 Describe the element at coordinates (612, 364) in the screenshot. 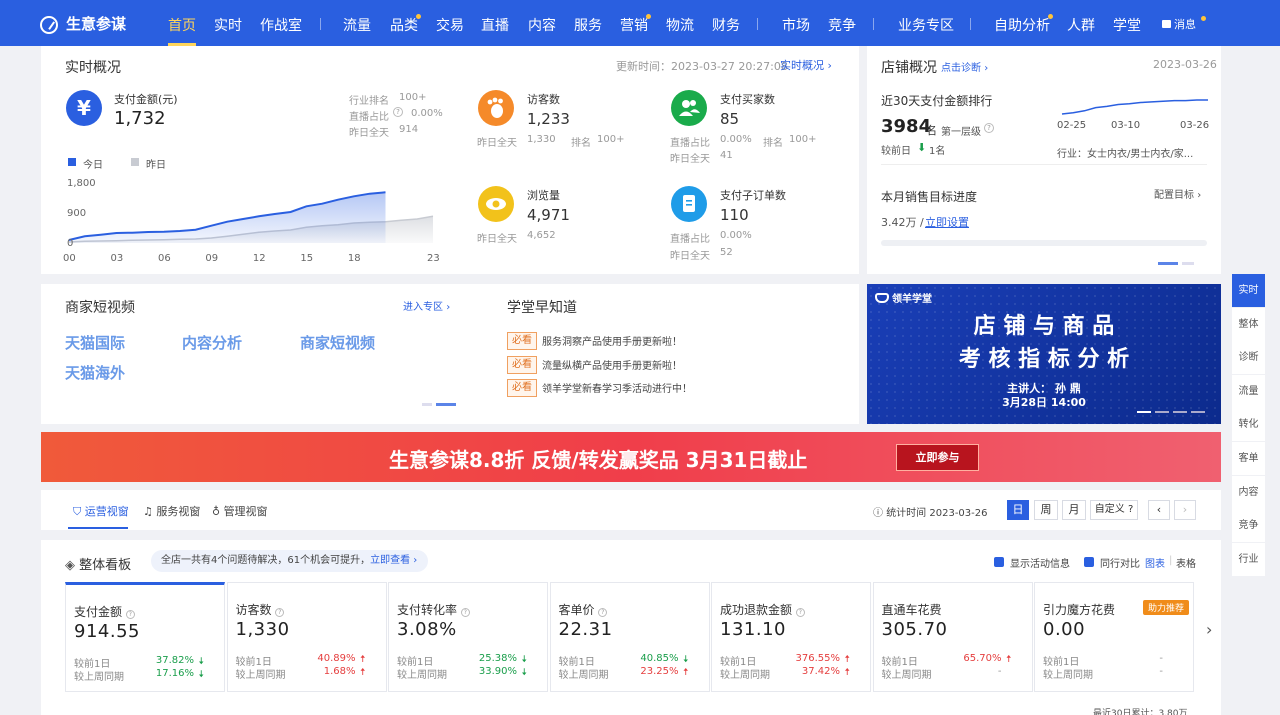

I see `school-item: 流量纵横产品使用手册更新啦！` at that location.